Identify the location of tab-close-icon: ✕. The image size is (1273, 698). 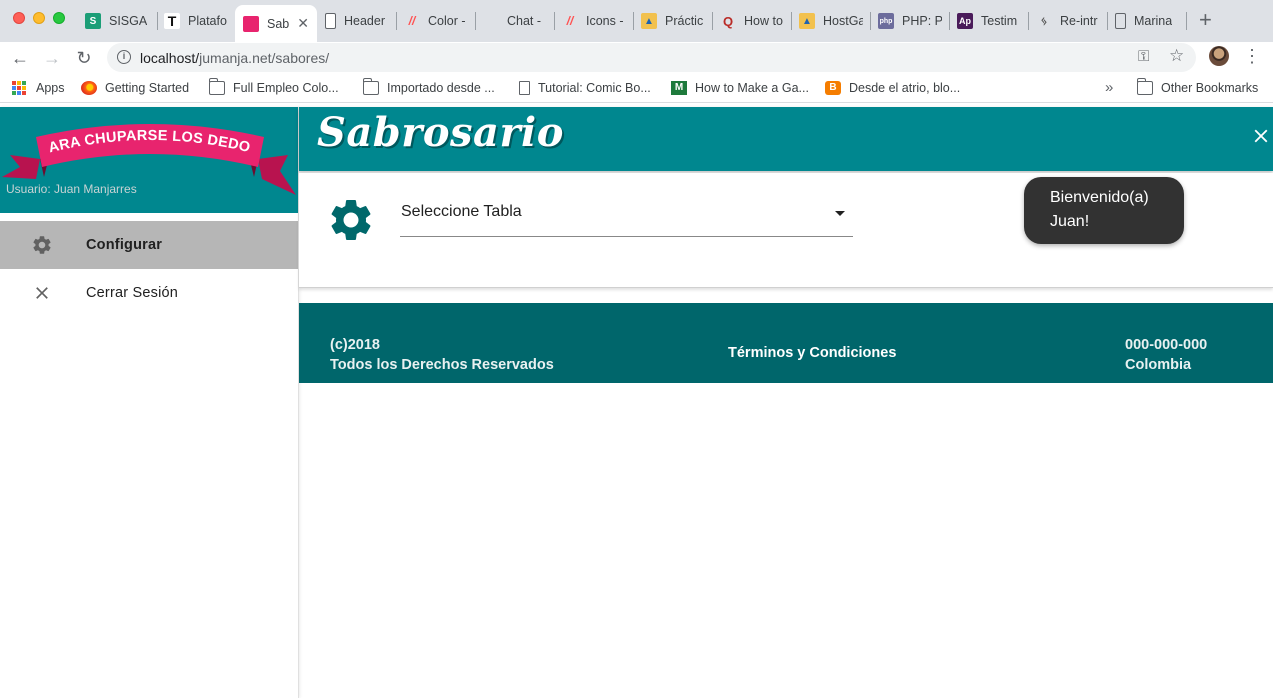
(303, 23).